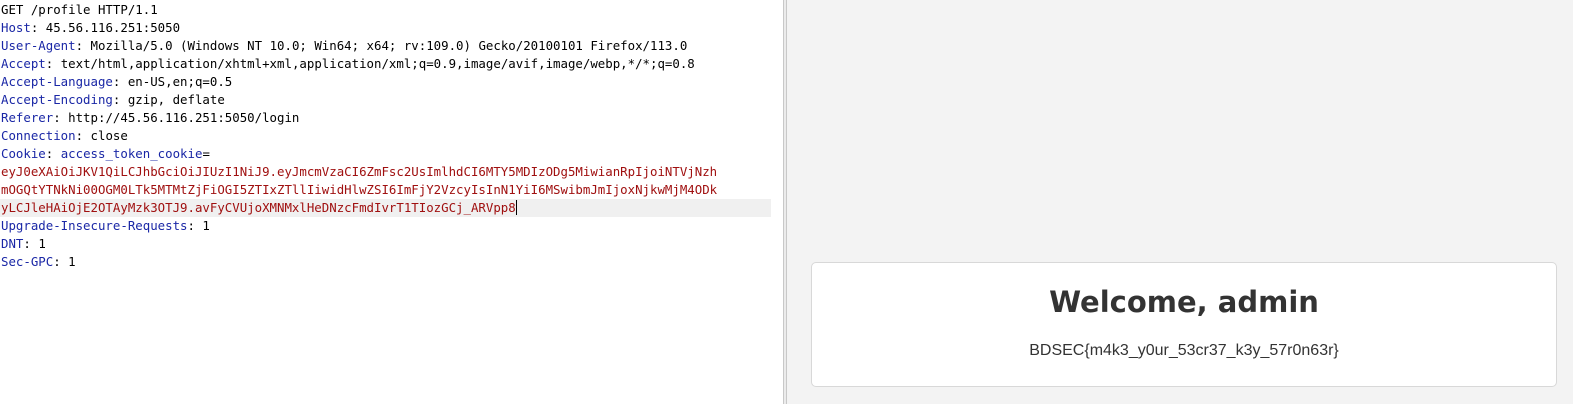  What do you see at coordinates (57, 81) in the screenshot?
I see `header-name: Accept-Language` at bounding box center [57, 81].